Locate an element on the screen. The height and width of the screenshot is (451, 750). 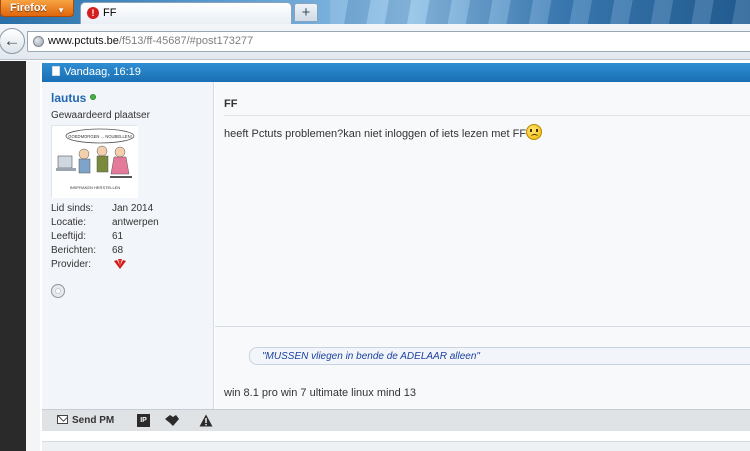
firefox-menu-button: Firefox ▼ is located at coordinates (37, 8).